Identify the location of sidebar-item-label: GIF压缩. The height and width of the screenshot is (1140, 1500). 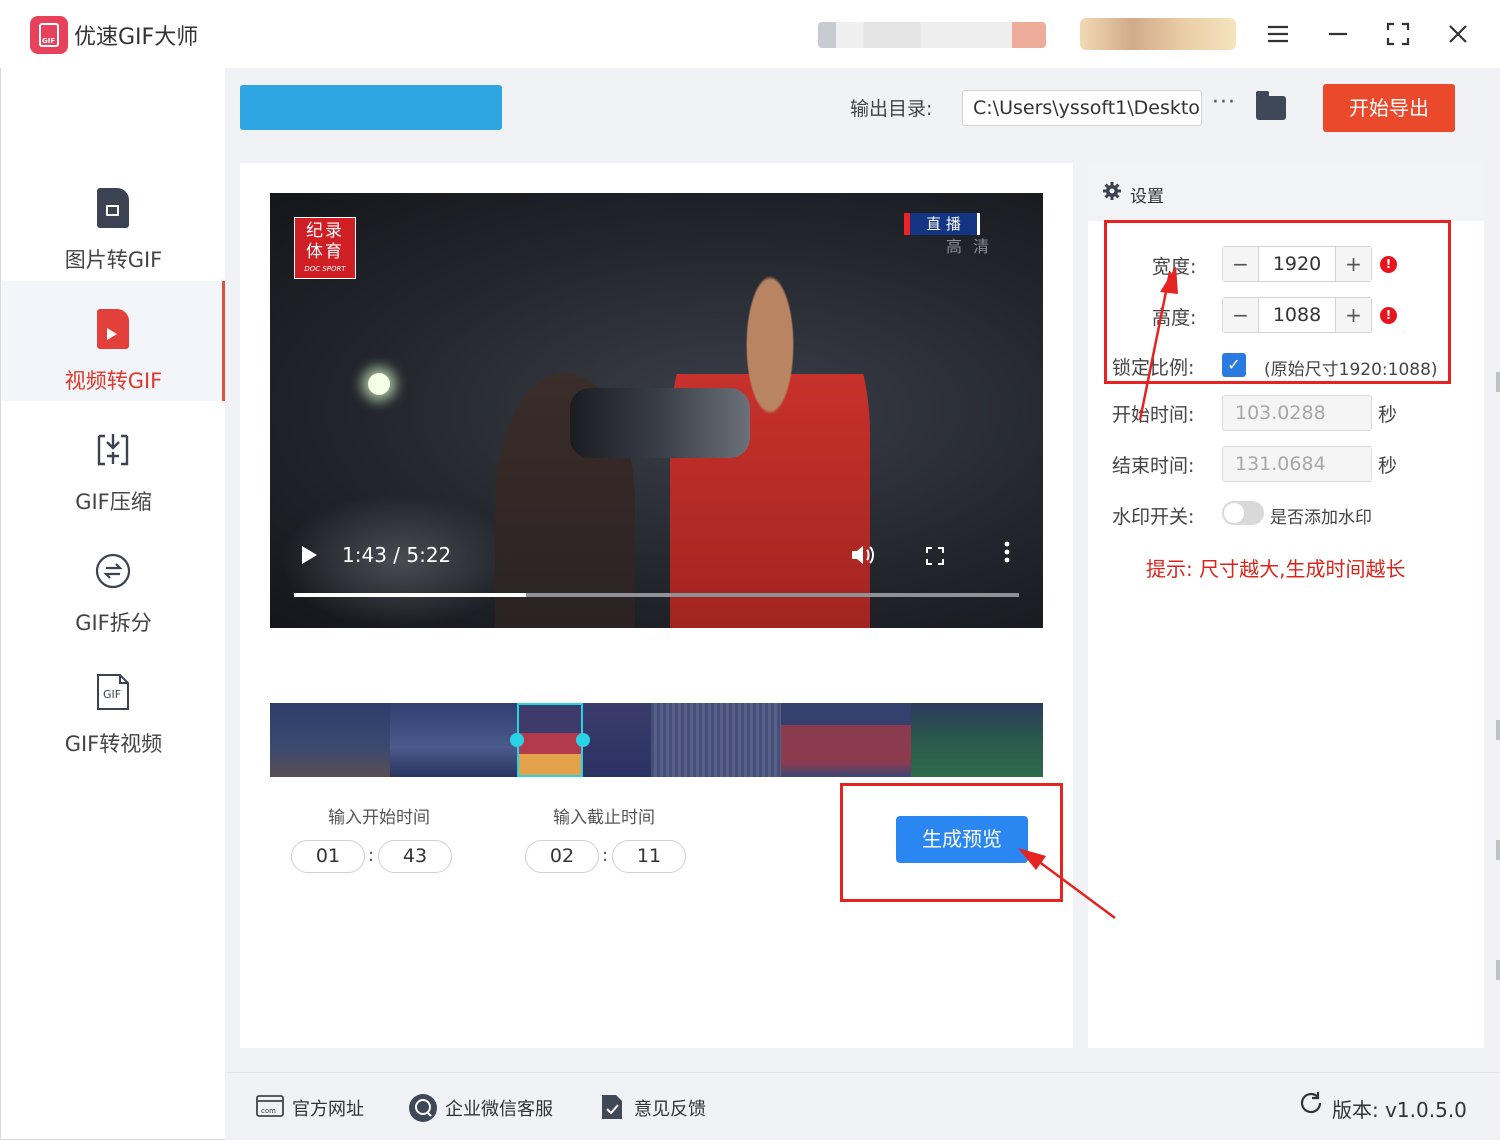
(113, 502).